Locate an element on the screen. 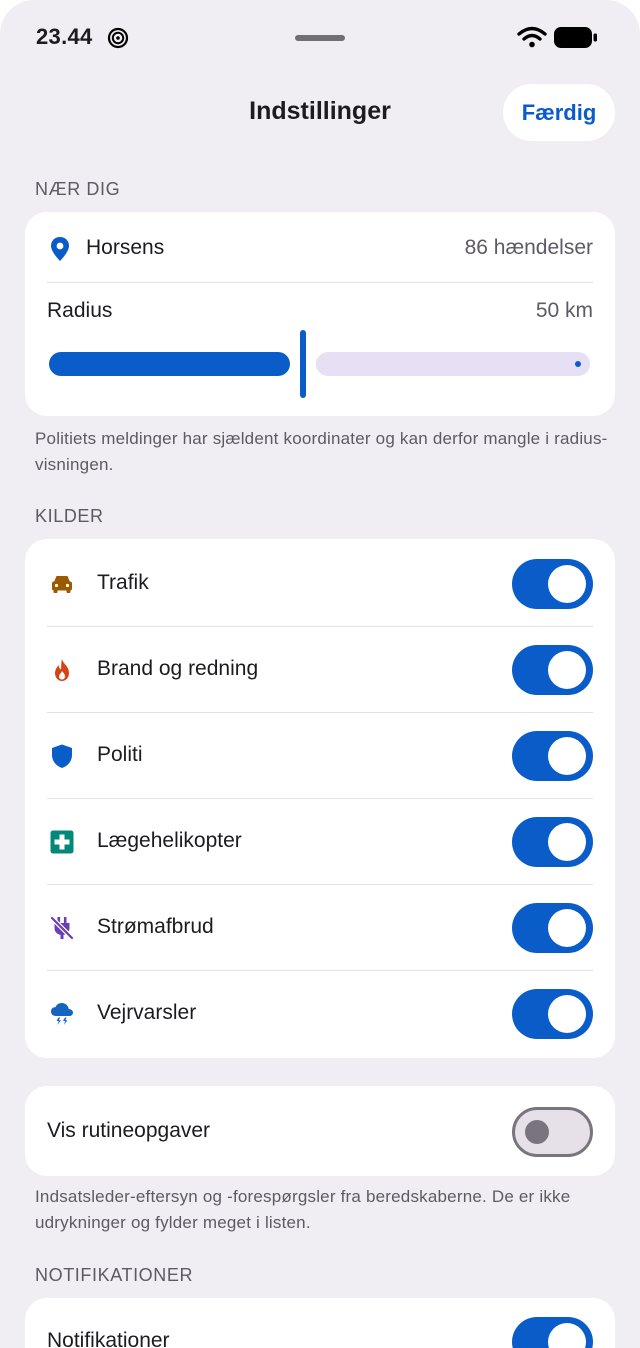 This screenshot has width=640, height=1348. source-row-brand: Brand og redning is located at coordinates (320, 669).